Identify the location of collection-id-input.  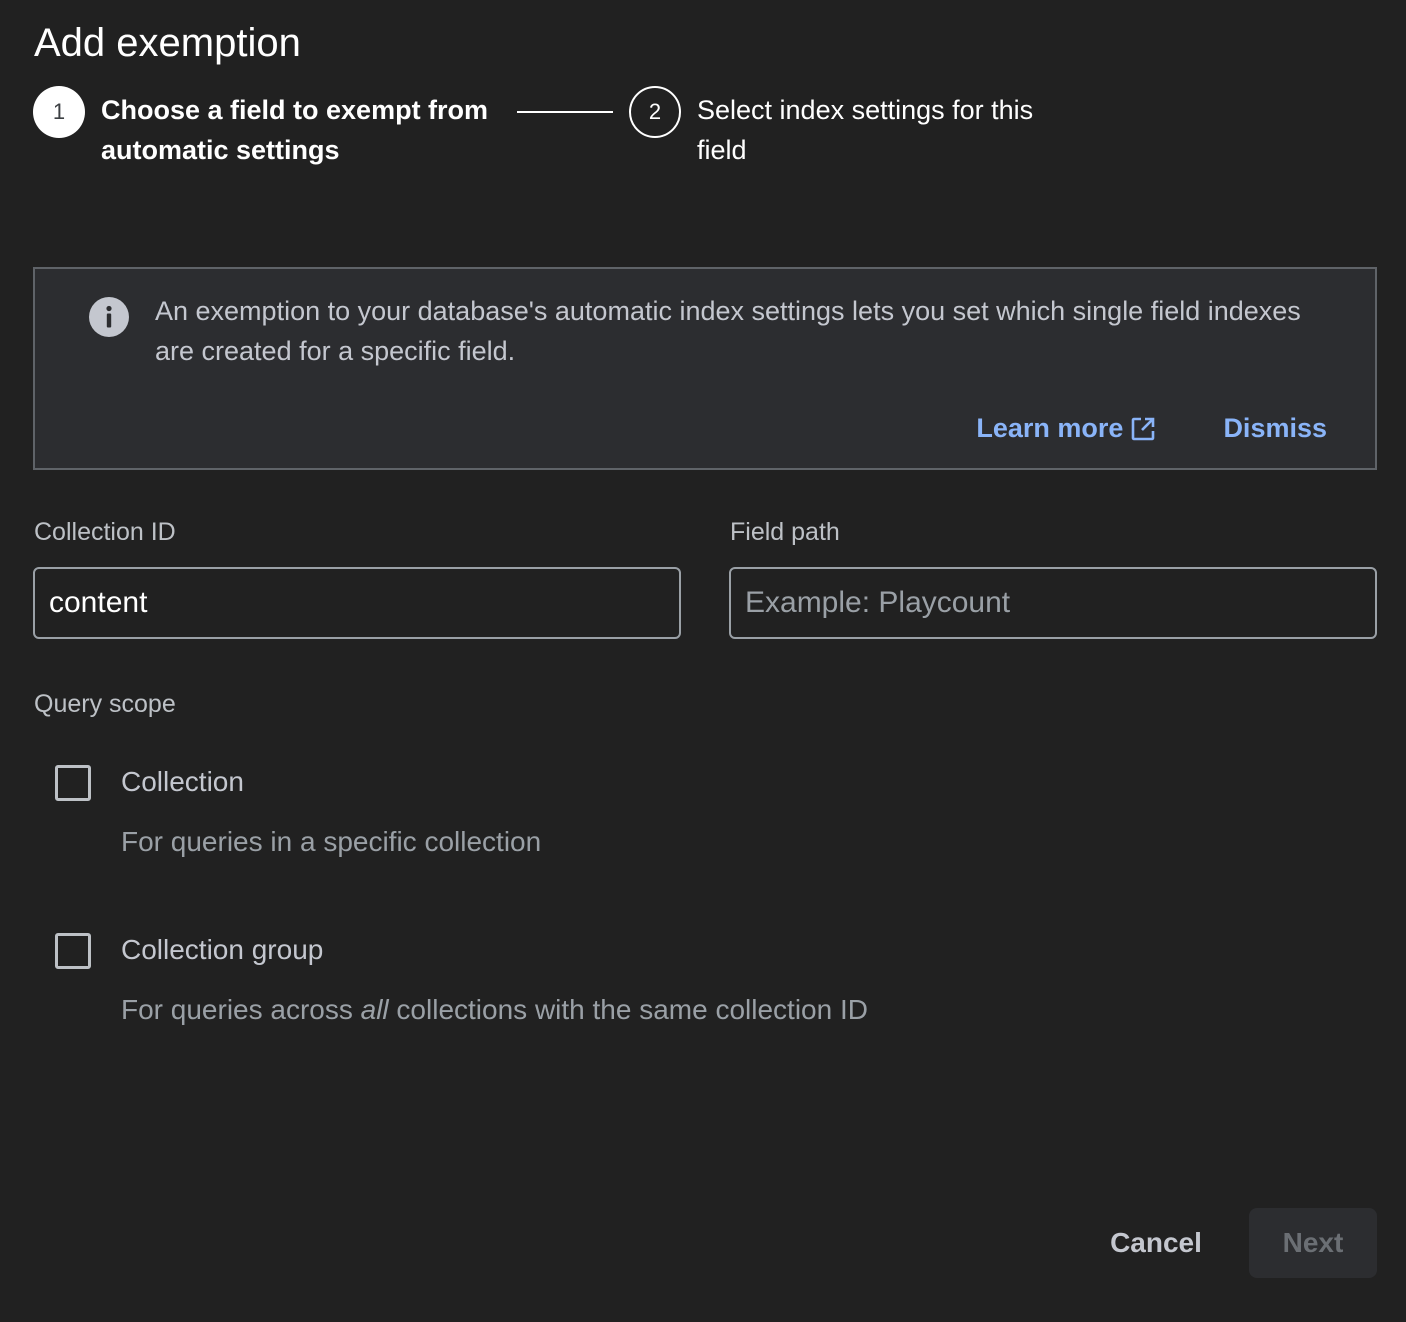
(357, 603).